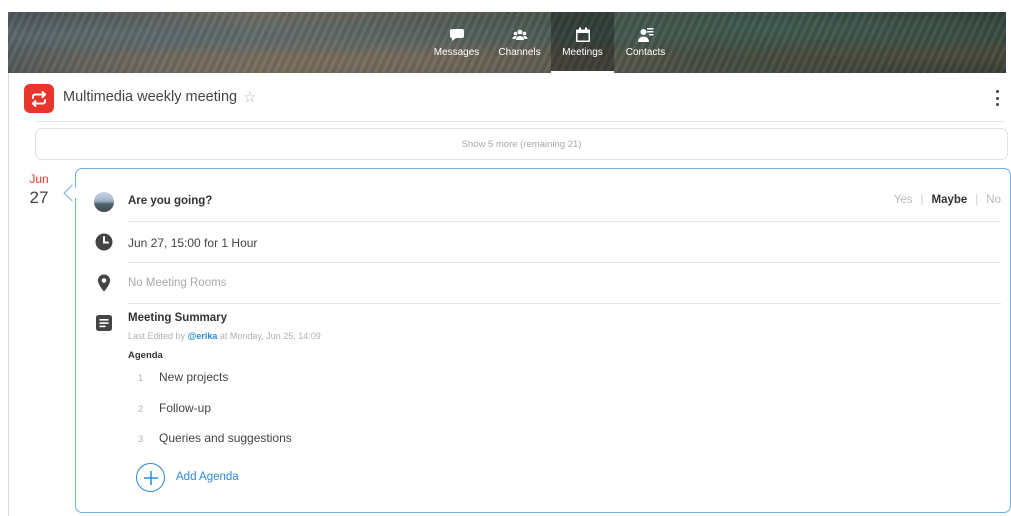 Image resolution: width=1011 pixels, height=516 pixels. What do you see at coordinates (249, 97) in the screenshot?
I see `favorite-star-icon: ☆` at bounding box center [249, 97].